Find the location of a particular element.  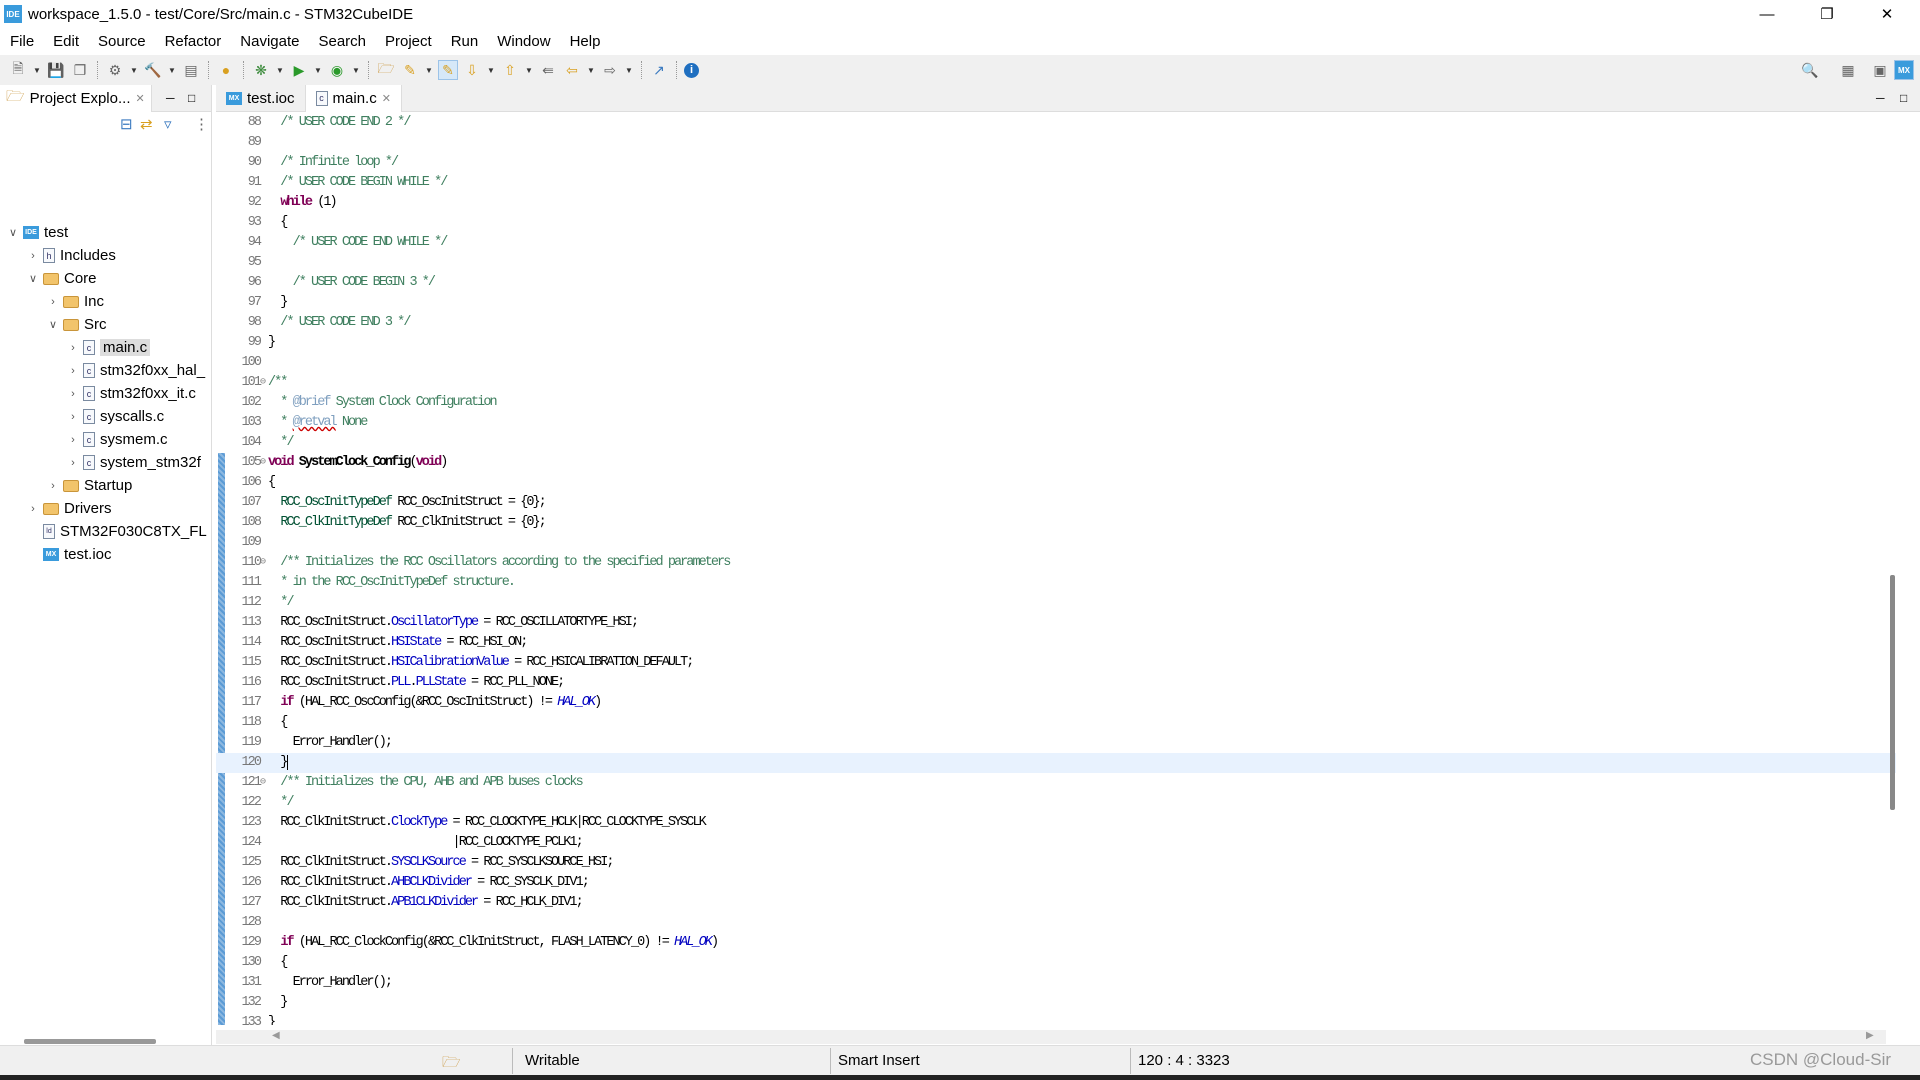

code-line: 112 */ is located at coordinates (1056, 603).